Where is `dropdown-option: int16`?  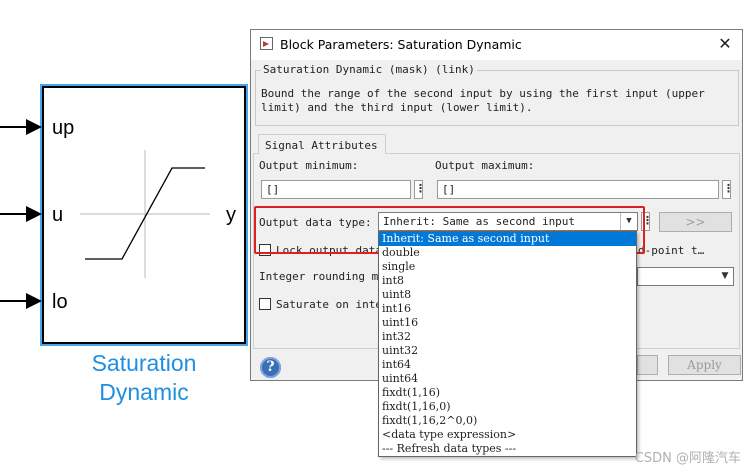
dropdown-option: int16 is located at coordinates (507, 309).